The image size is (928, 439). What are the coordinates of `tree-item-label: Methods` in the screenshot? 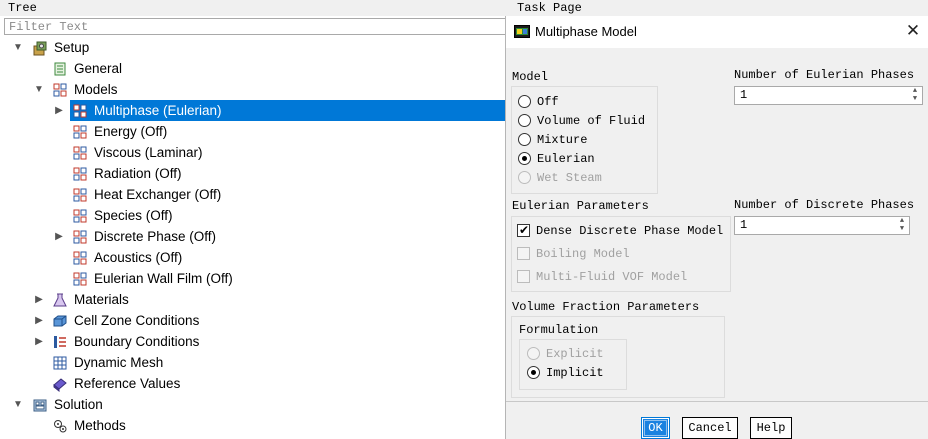 It's located at (100, 425).